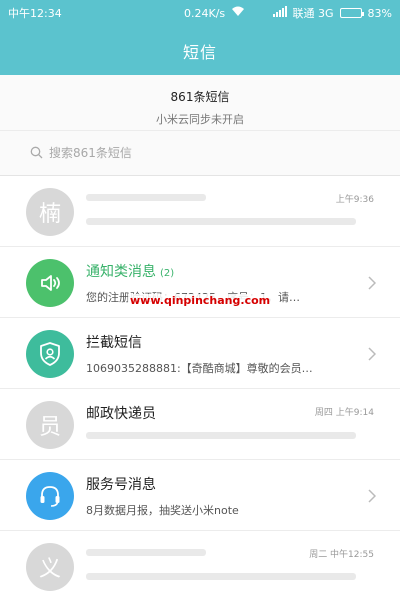 The image size is (400, 600). Describe the element at coordinates (341, 555) in the screenshot. I see `conversation-time: 周二 中午12:55` at that location.